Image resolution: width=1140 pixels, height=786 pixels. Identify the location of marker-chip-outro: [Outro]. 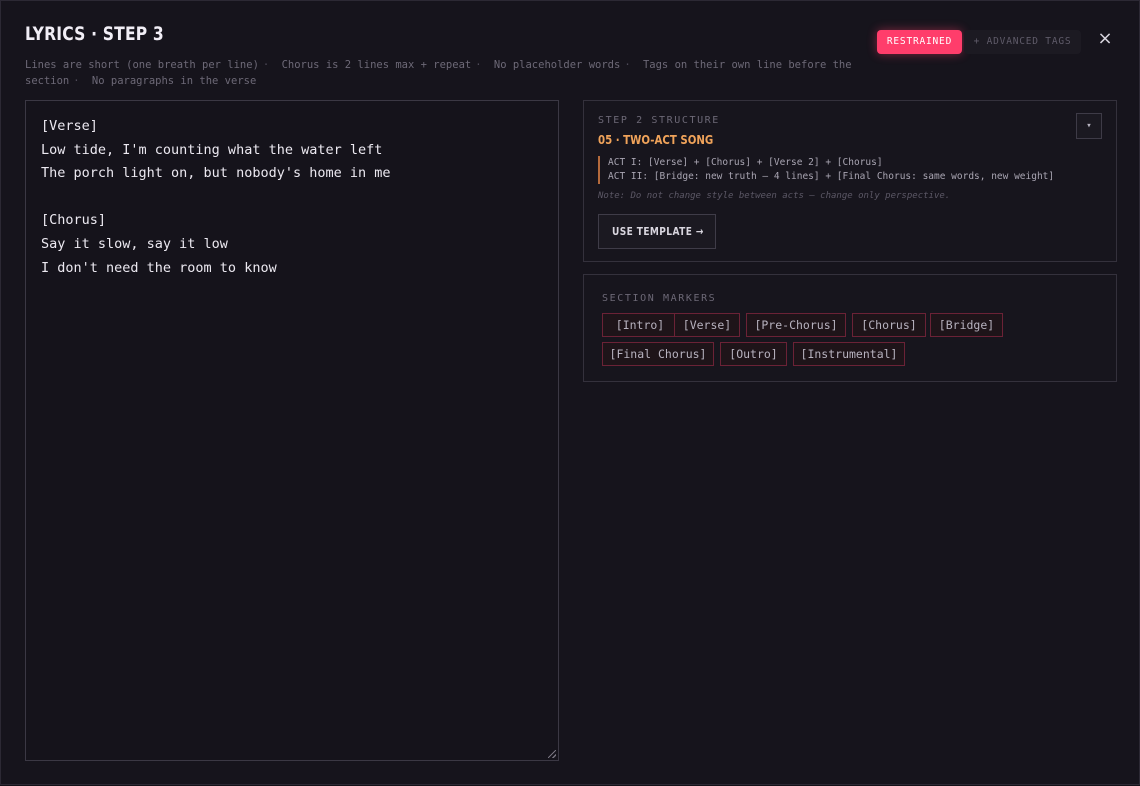
(753, 354).